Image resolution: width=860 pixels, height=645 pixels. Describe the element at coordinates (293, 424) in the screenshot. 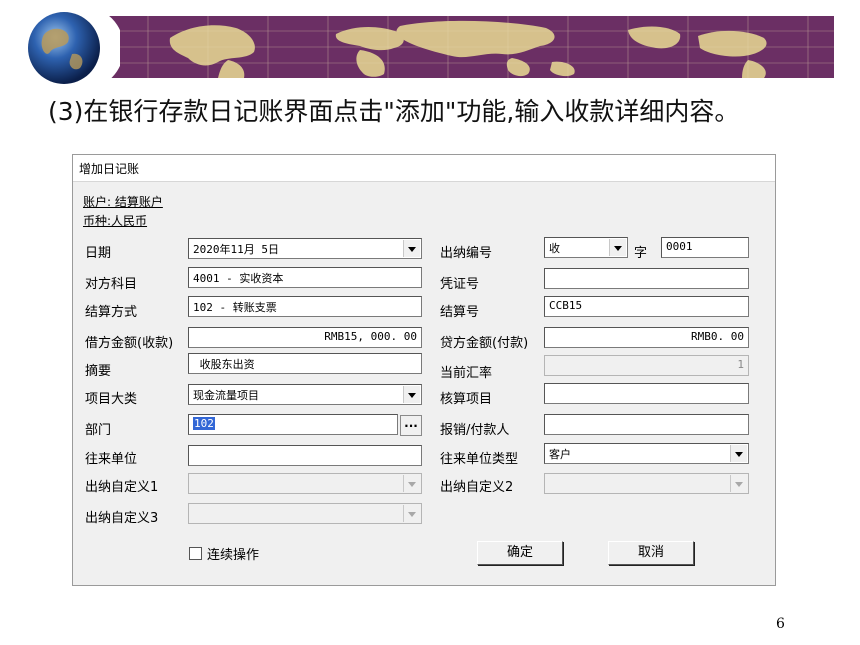

I see `dept-field: 102` at that location.